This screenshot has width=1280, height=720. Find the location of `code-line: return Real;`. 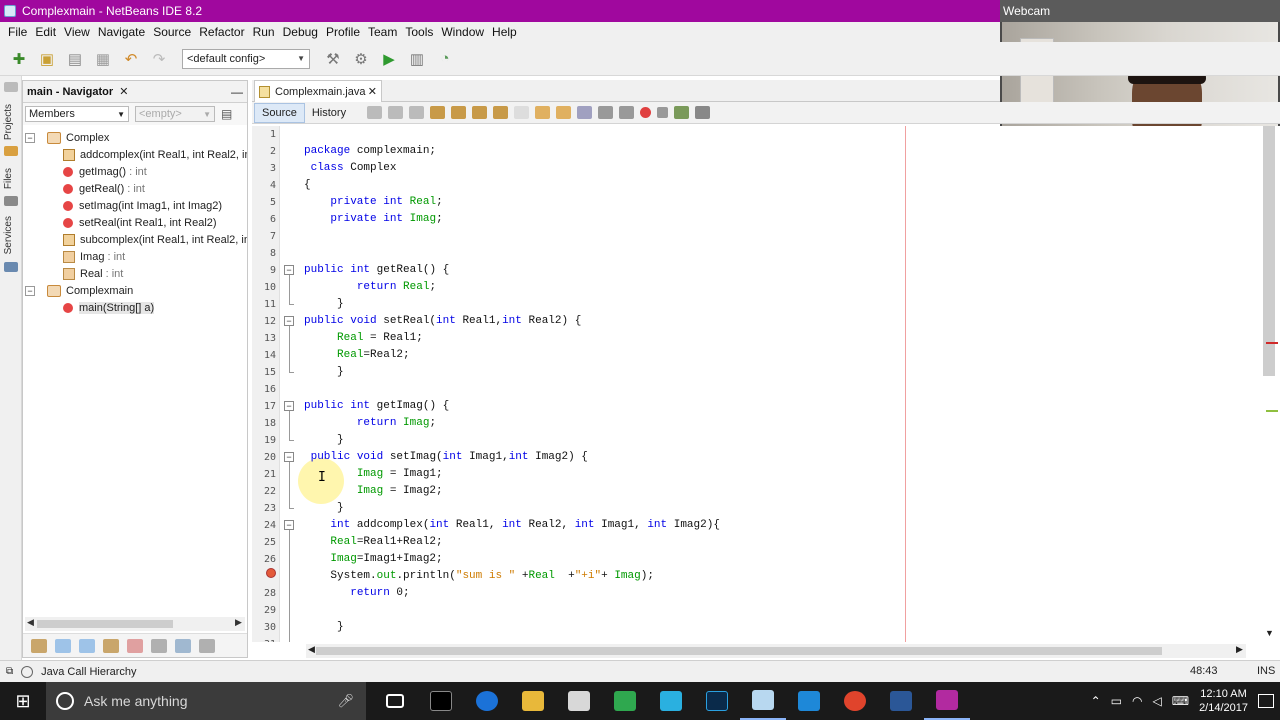

code-line: return Real; is located at coordinates (370, 287).